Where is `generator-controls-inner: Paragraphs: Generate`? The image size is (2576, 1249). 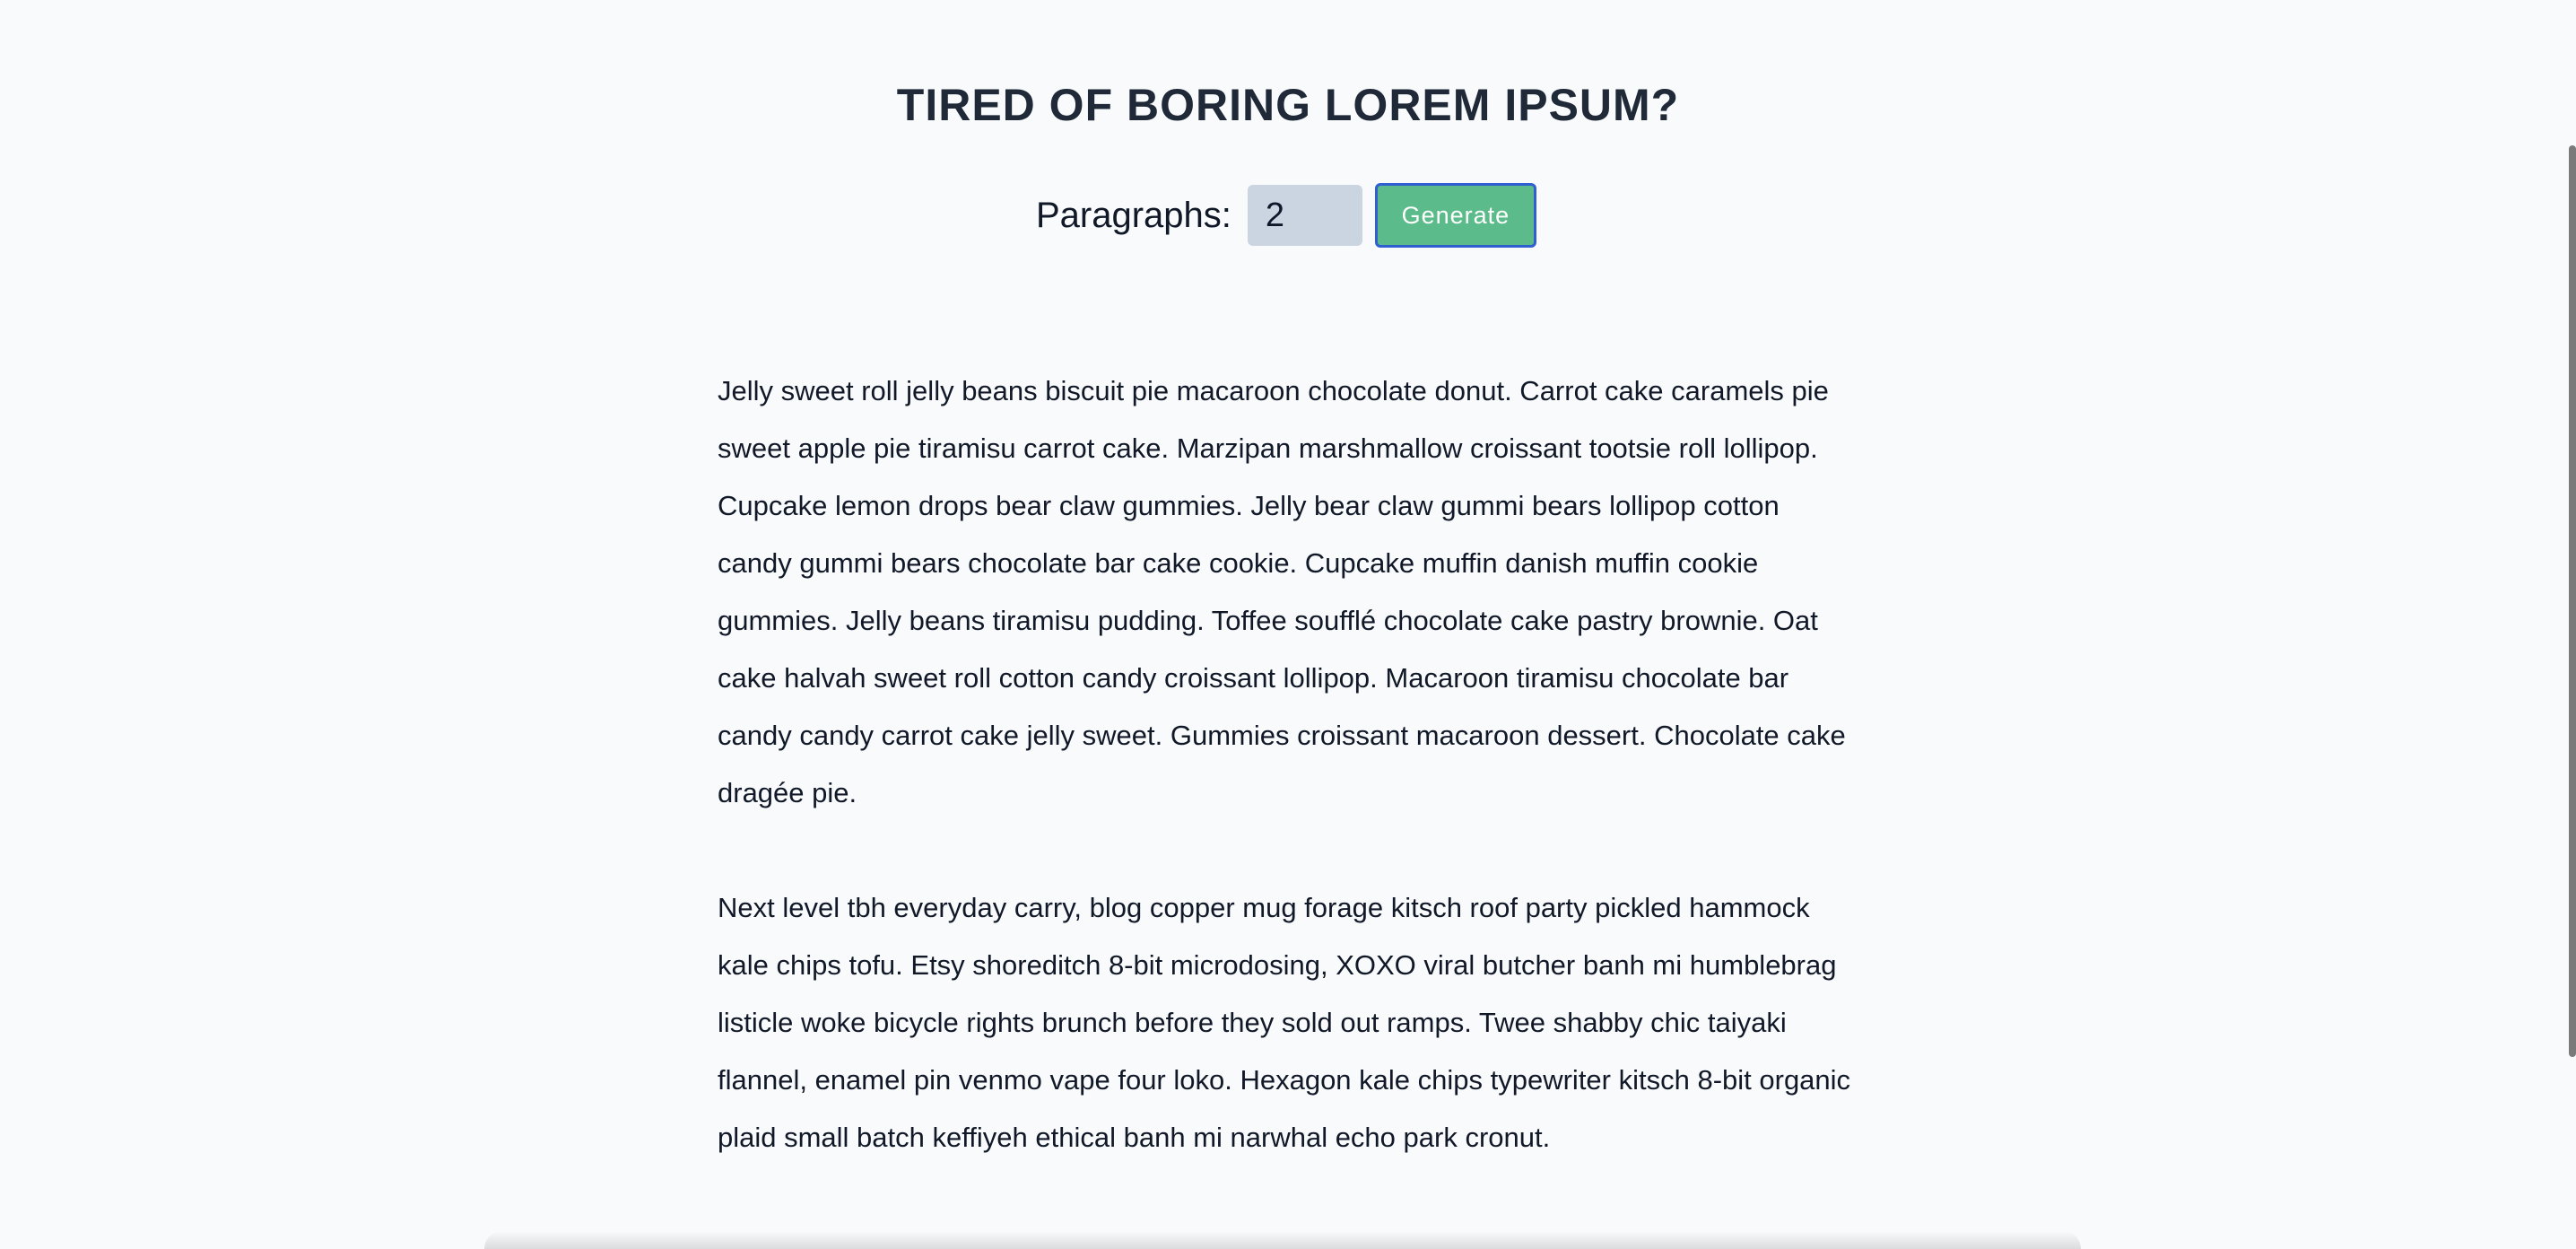
generator-controls-inner: Paragraphs: Generate is located at coordinates (1286, 216).